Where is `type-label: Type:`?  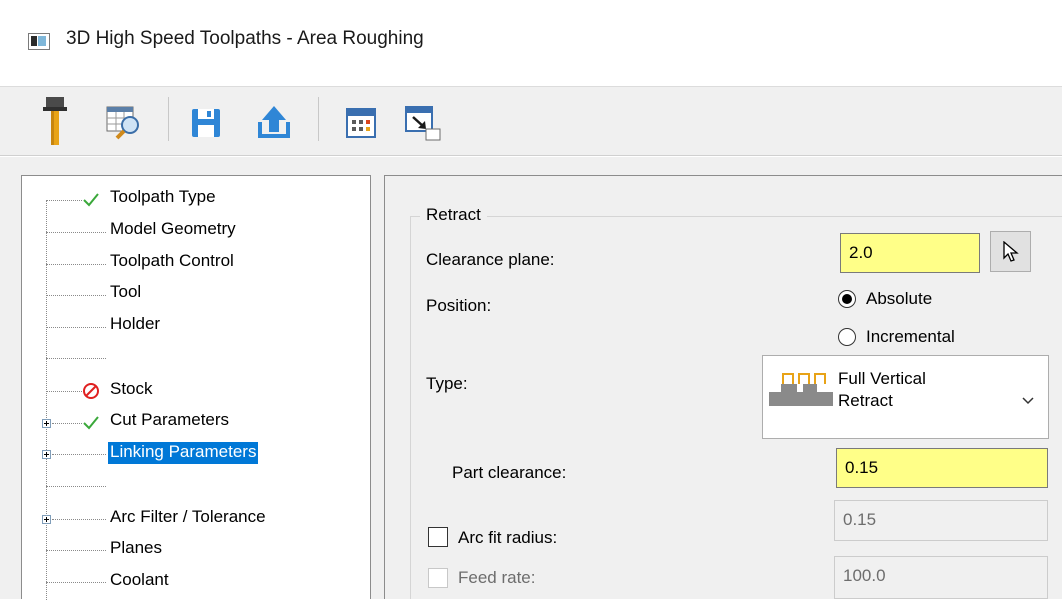 type-label: Type: is located at coordinates (447, 383).